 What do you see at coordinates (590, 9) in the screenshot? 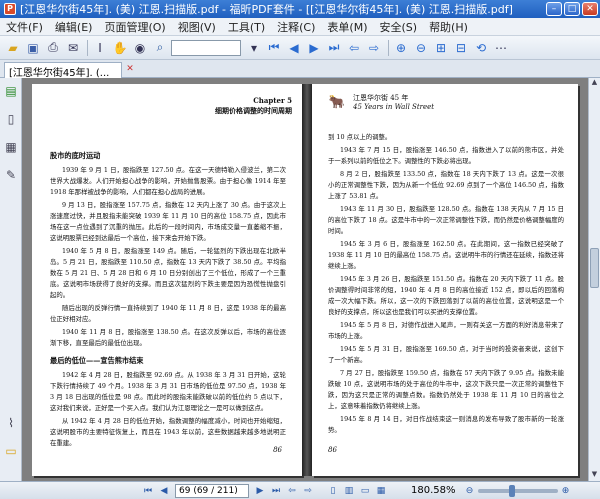
I see `close-button: ✕` at bounding box center [590, 9].